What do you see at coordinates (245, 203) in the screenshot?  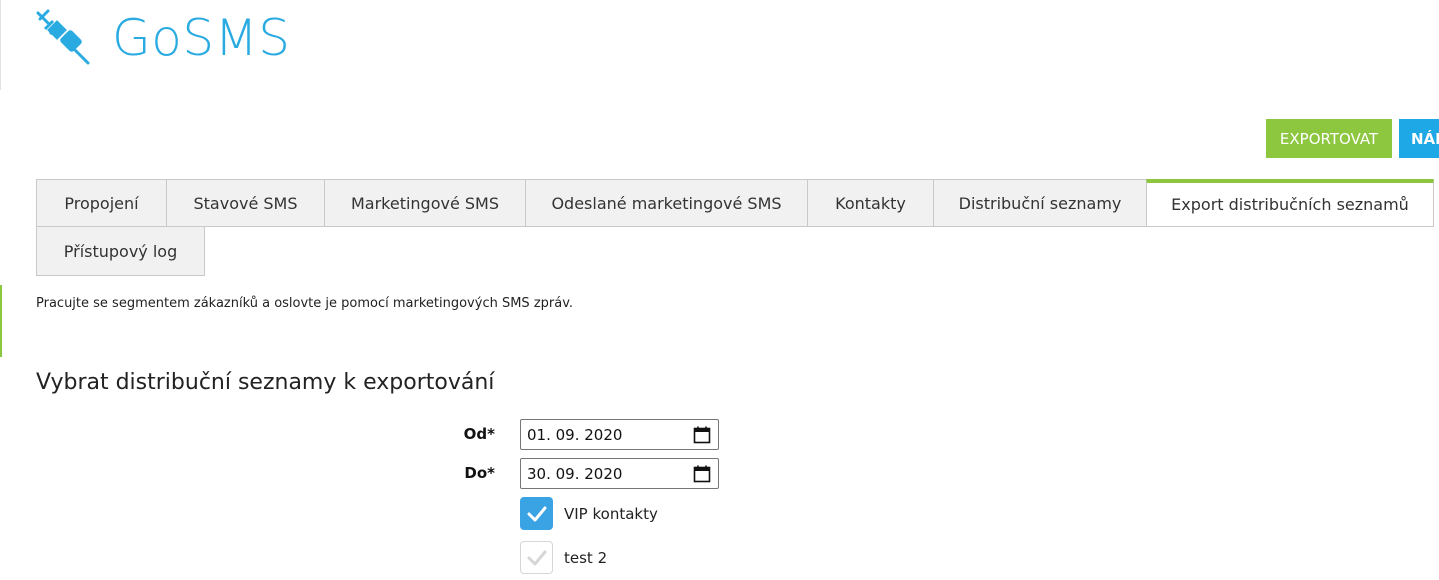 I see `tab-stavove-sms: Stavové SMS` at bounding box center [245, 203].